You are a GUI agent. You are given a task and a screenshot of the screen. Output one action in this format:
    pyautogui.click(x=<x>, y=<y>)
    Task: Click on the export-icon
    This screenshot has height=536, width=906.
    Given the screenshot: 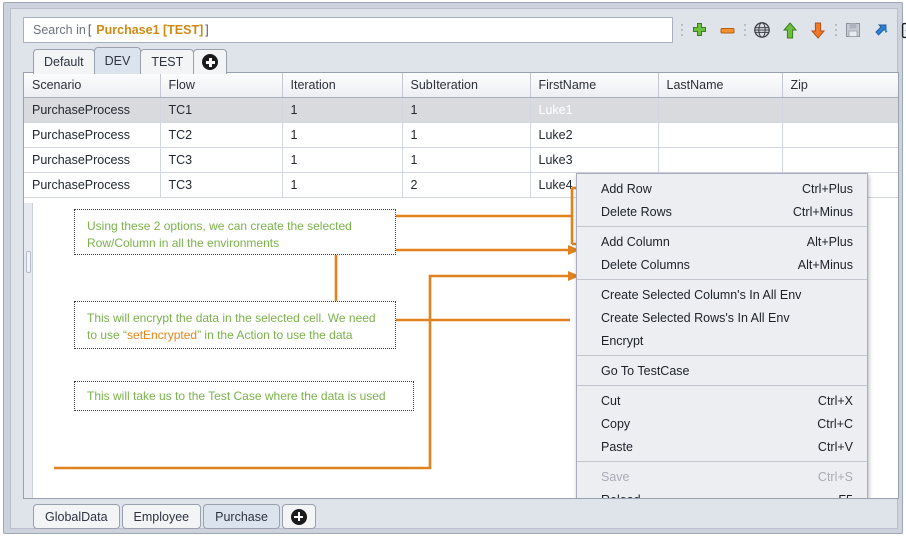 What is the action you would take?
    pyautogui.click(x=900, y=30)
    